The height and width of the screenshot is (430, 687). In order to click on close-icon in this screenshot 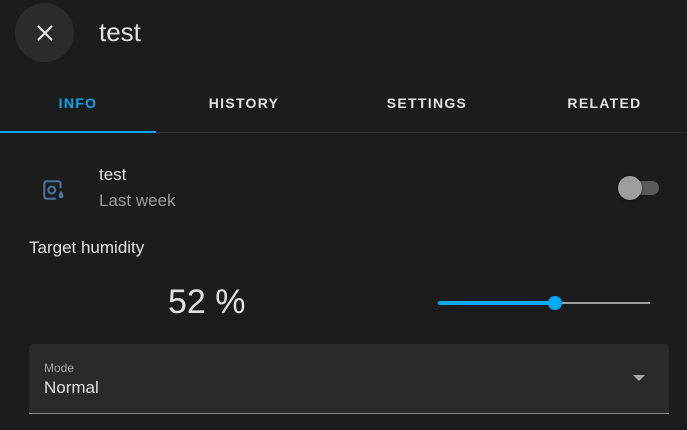, I will do `click(44, 32)`.